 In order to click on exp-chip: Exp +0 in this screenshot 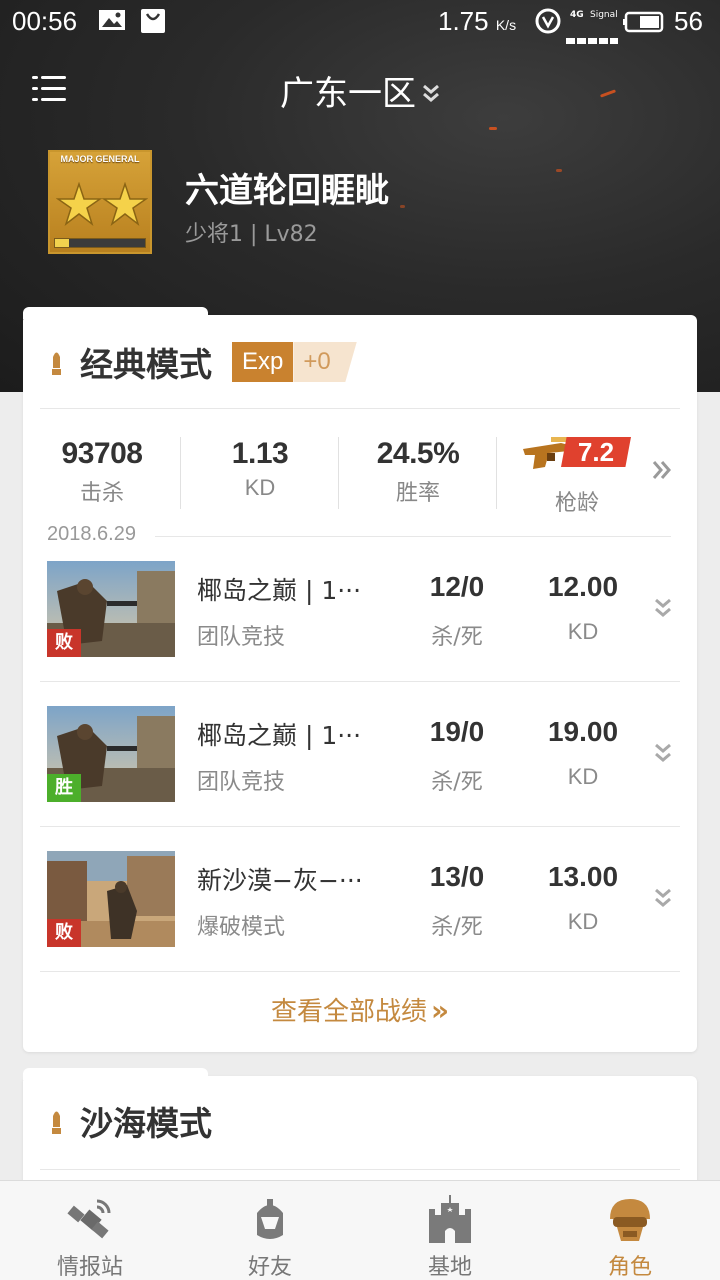, I will do `click(294, 362)`.